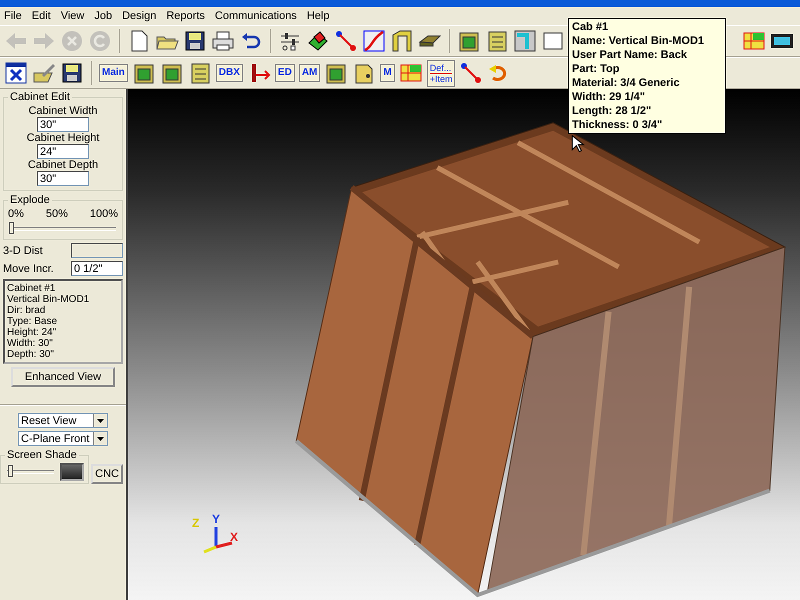  I want to click on tooltip-line: Material: 3/4 Generic, so click(626, 83).